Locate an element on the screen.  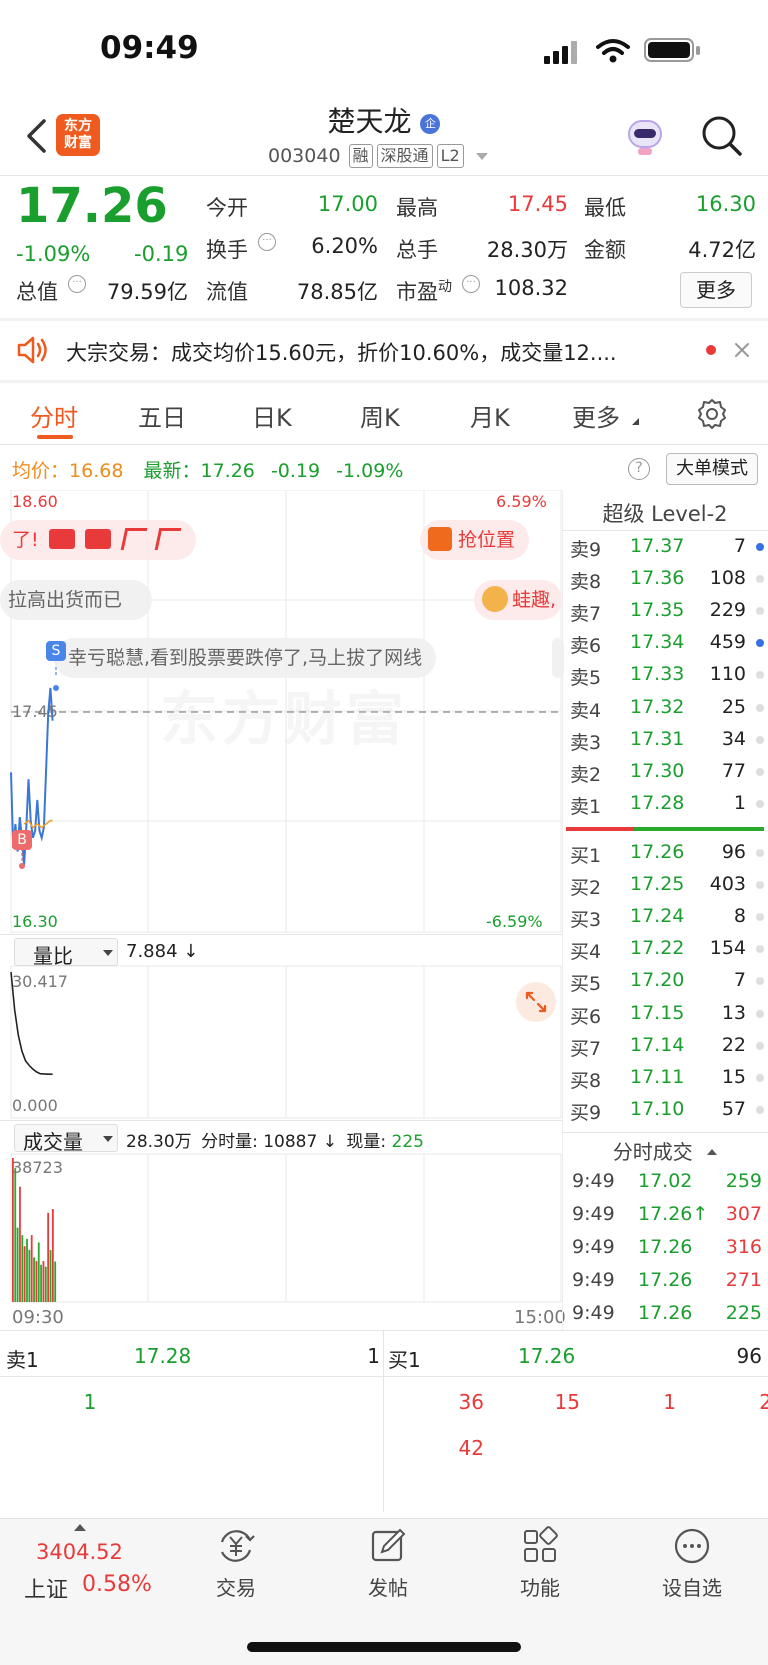
ask-volume: 459 is located at coordinates (727, 642).